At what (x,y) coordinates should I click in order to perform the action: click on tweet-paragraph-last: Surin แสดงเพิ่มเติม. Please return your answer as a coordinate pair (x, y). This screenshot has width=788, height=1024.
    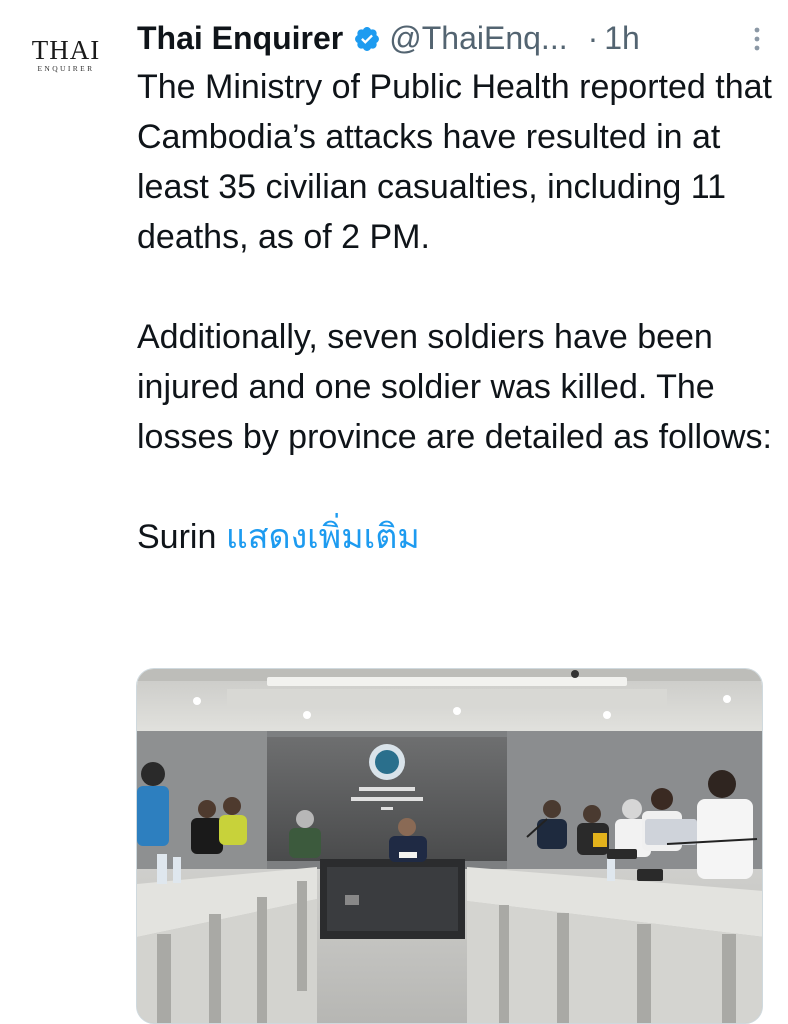
    Looking at the image, I should click on (457, 537).